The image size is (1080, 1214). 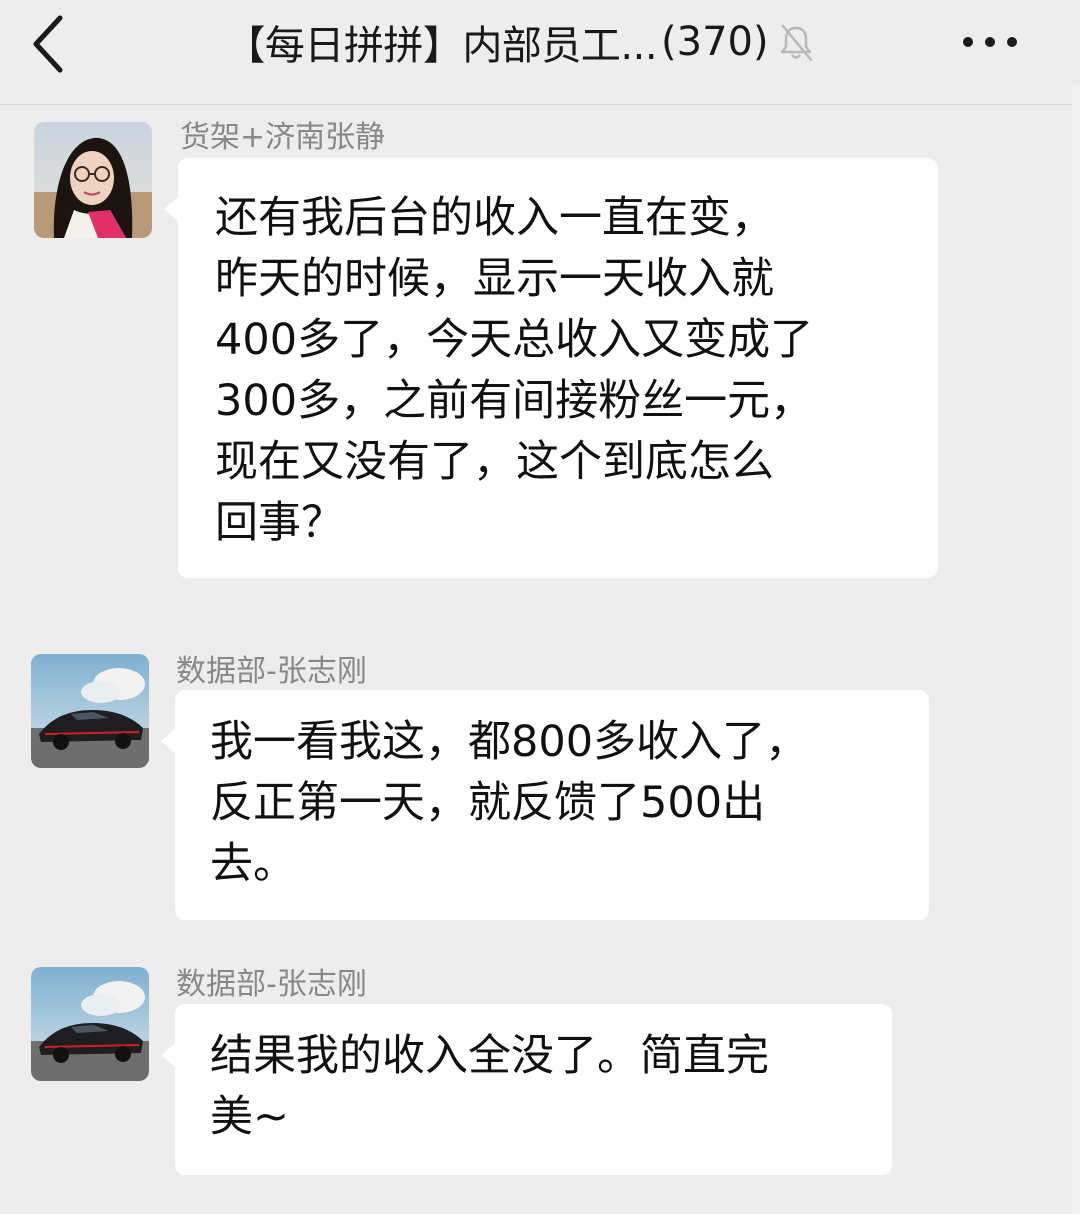 I want to click on member-count: (370), so click(x=715, y=42).